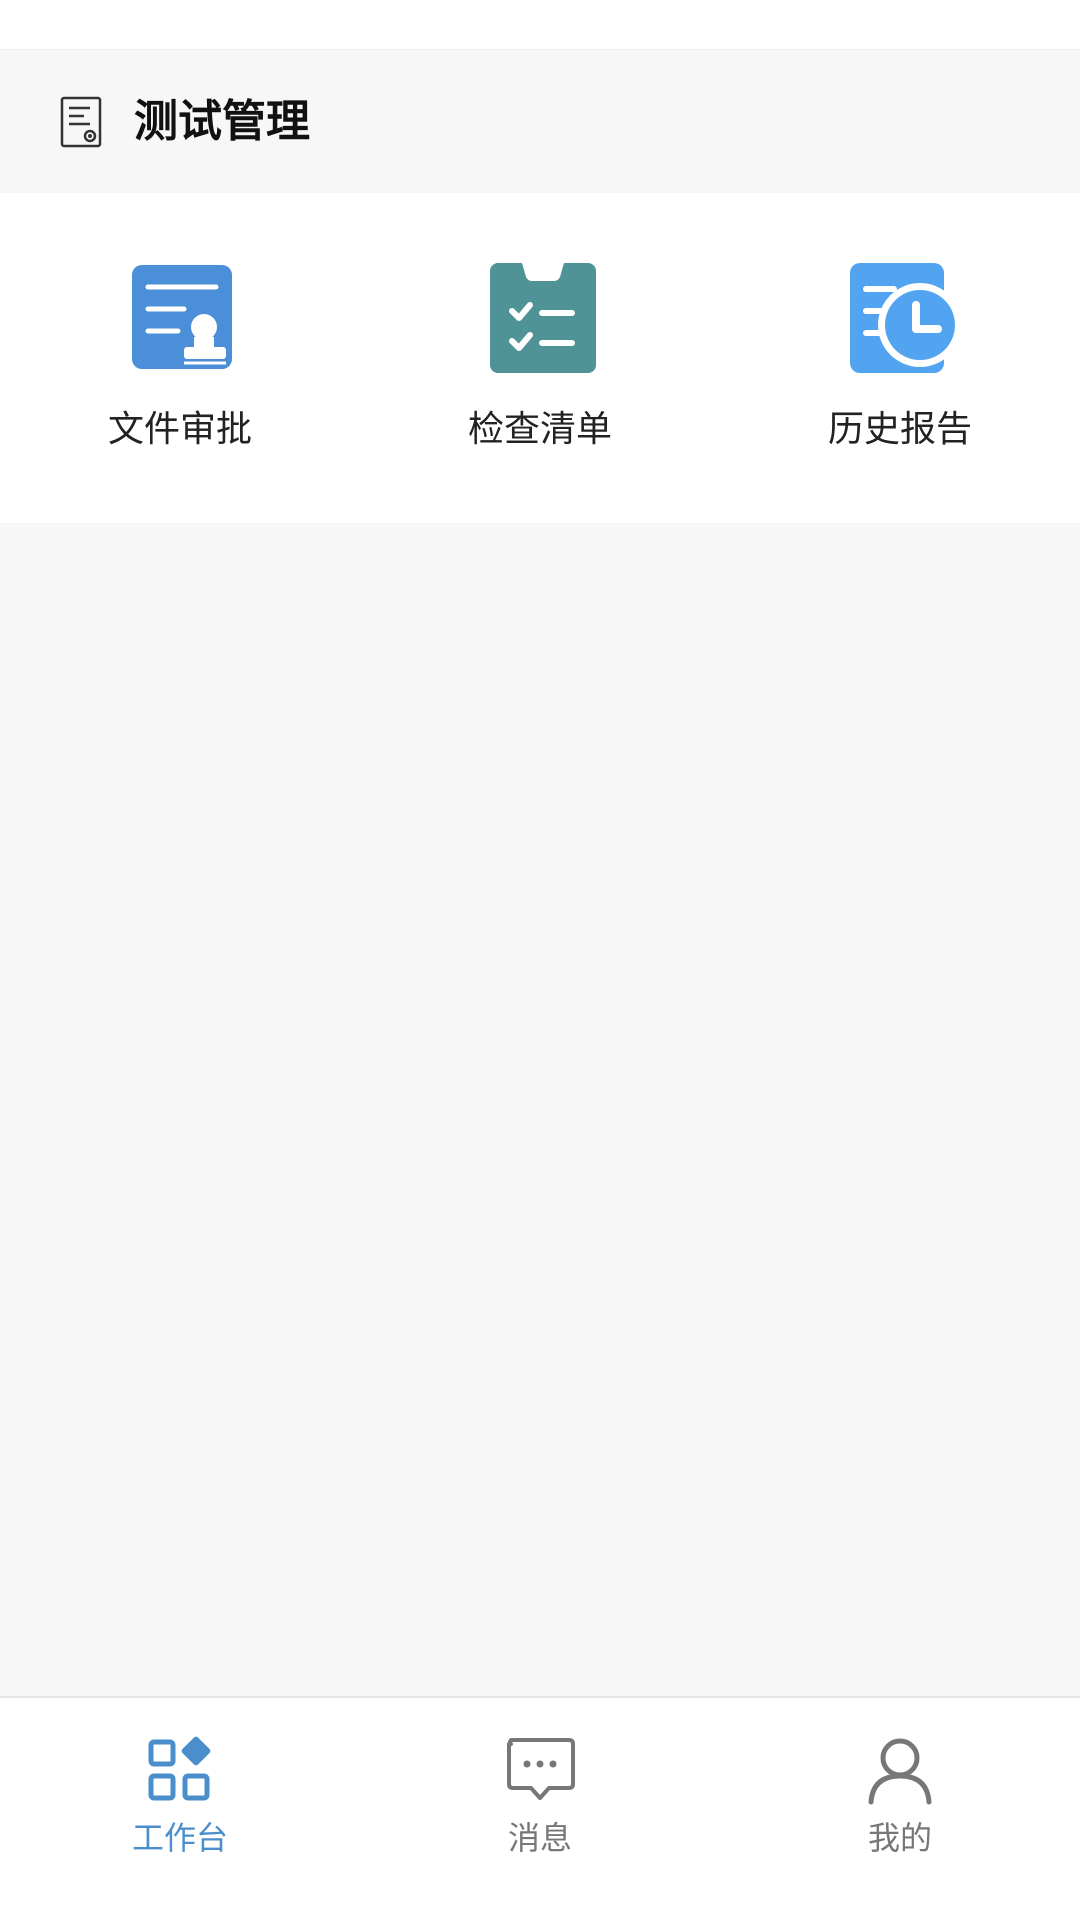  Describe the element at coordinates (539, 429) in the screenshot. I see `grid-item-label: 检查清单` at that location.